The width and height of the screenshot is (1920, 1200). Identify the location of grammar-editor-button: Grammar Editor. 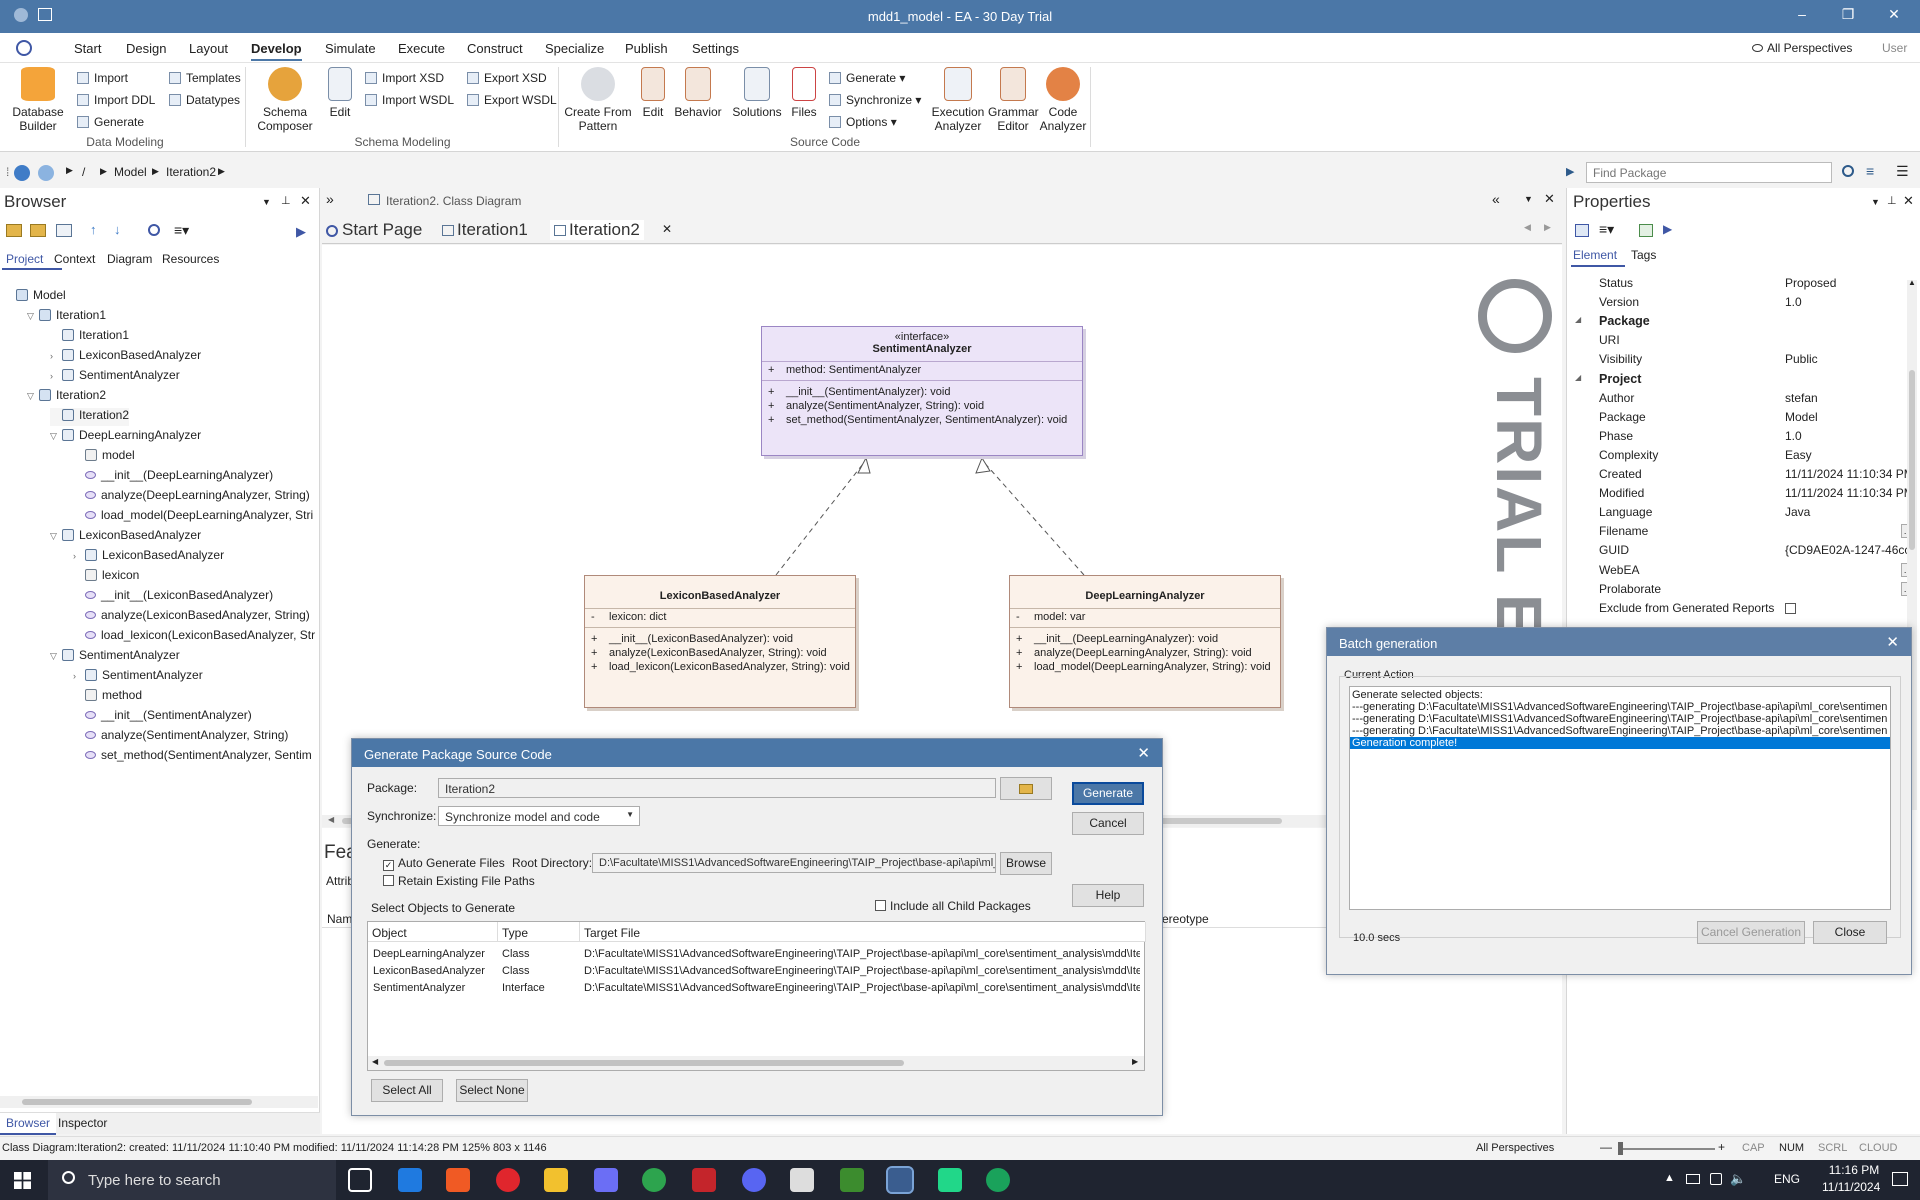
(1013, 100).